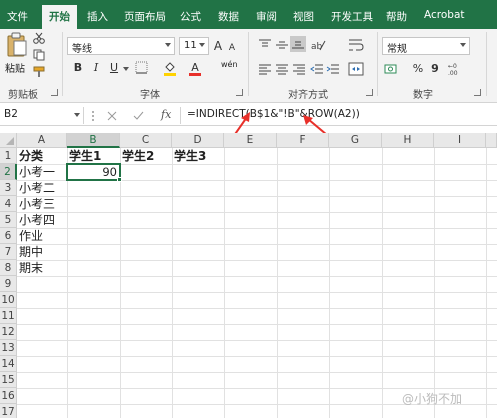 The width and height of the screenshot is (497, 418). I want to click on cut-icon, so click(39, 38).